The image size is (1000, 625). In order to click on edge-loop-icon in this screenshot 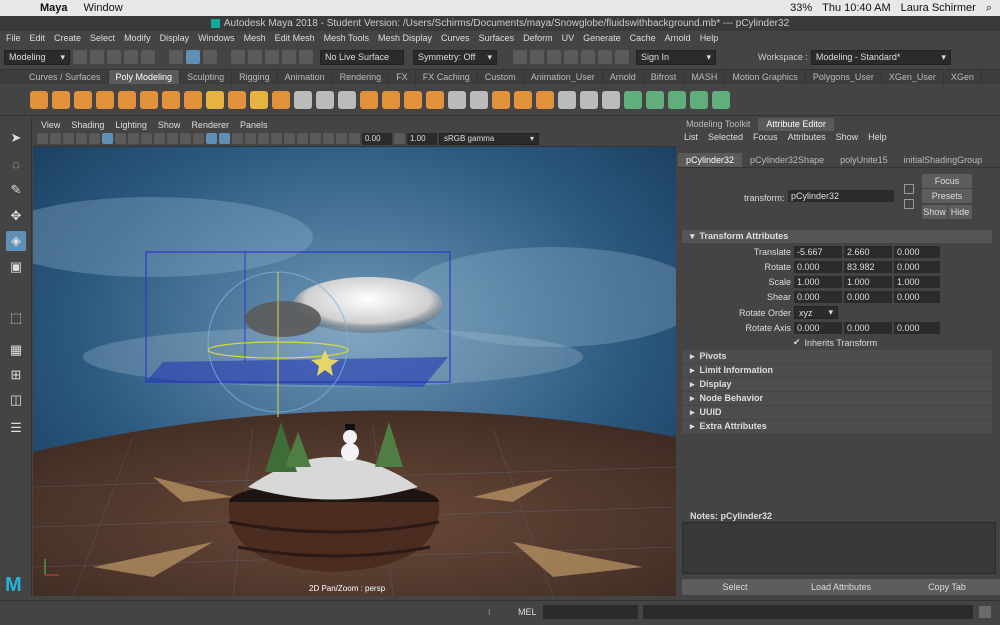, I will do `click(589, 99)`.